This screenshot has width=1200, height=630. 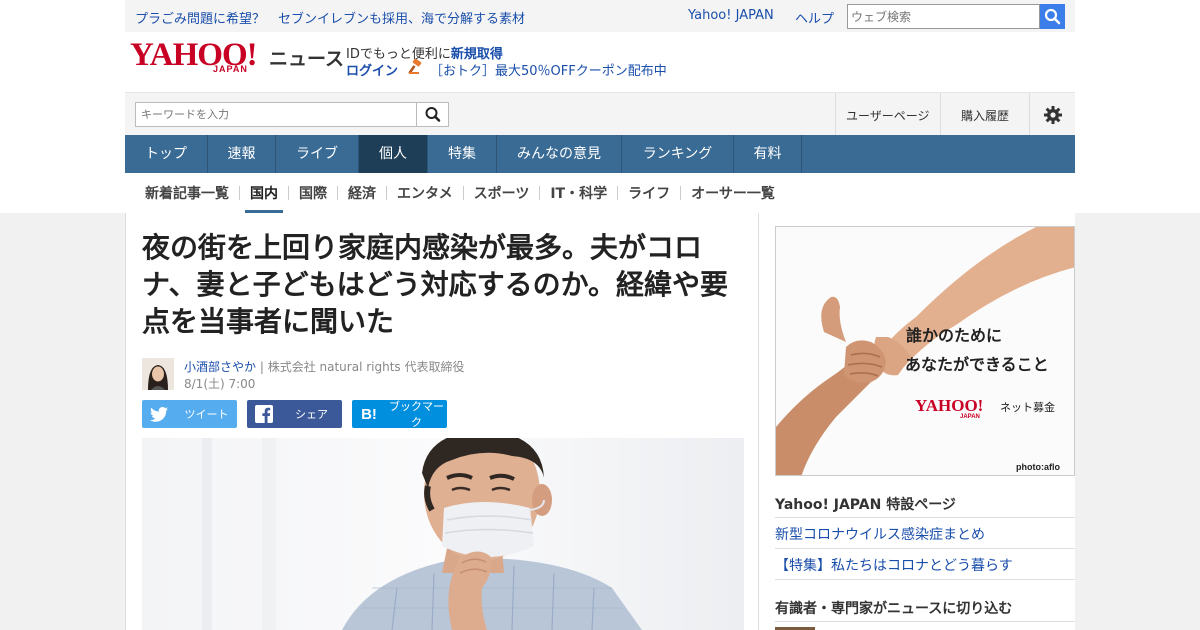 I want to click on special-pages-heading: Yahoo! JAPAN 特設ページ, so click(x=865, y=505).